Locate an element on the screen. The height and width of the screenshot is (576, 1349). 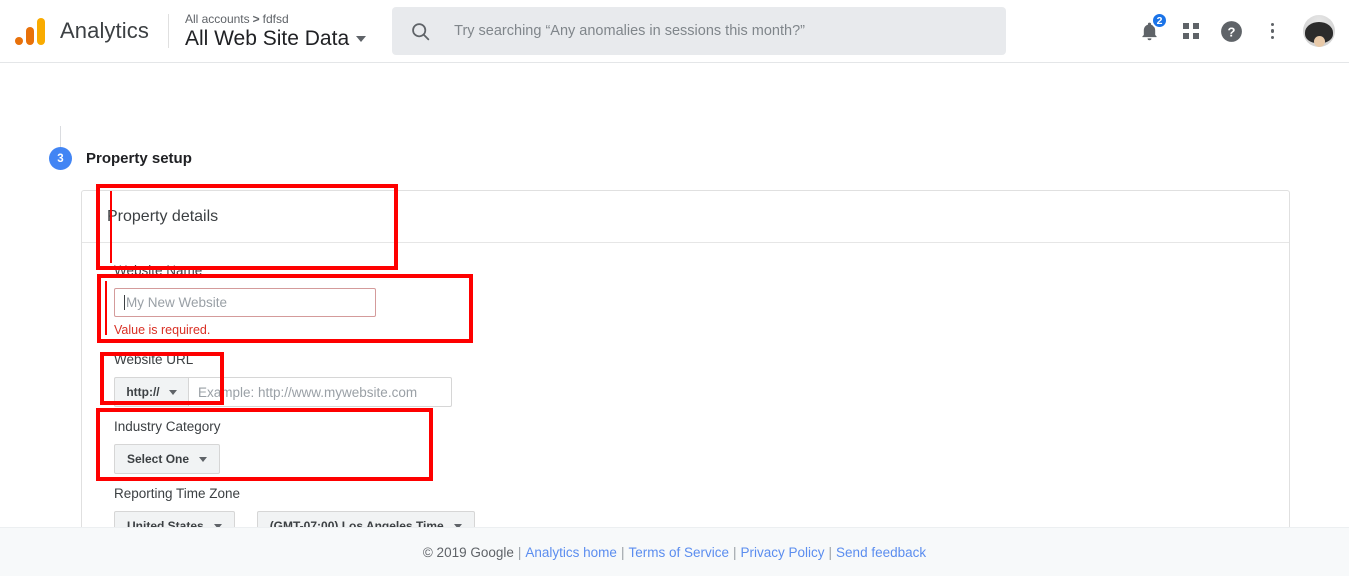
text-cursor is located at coordinates (124, 302).